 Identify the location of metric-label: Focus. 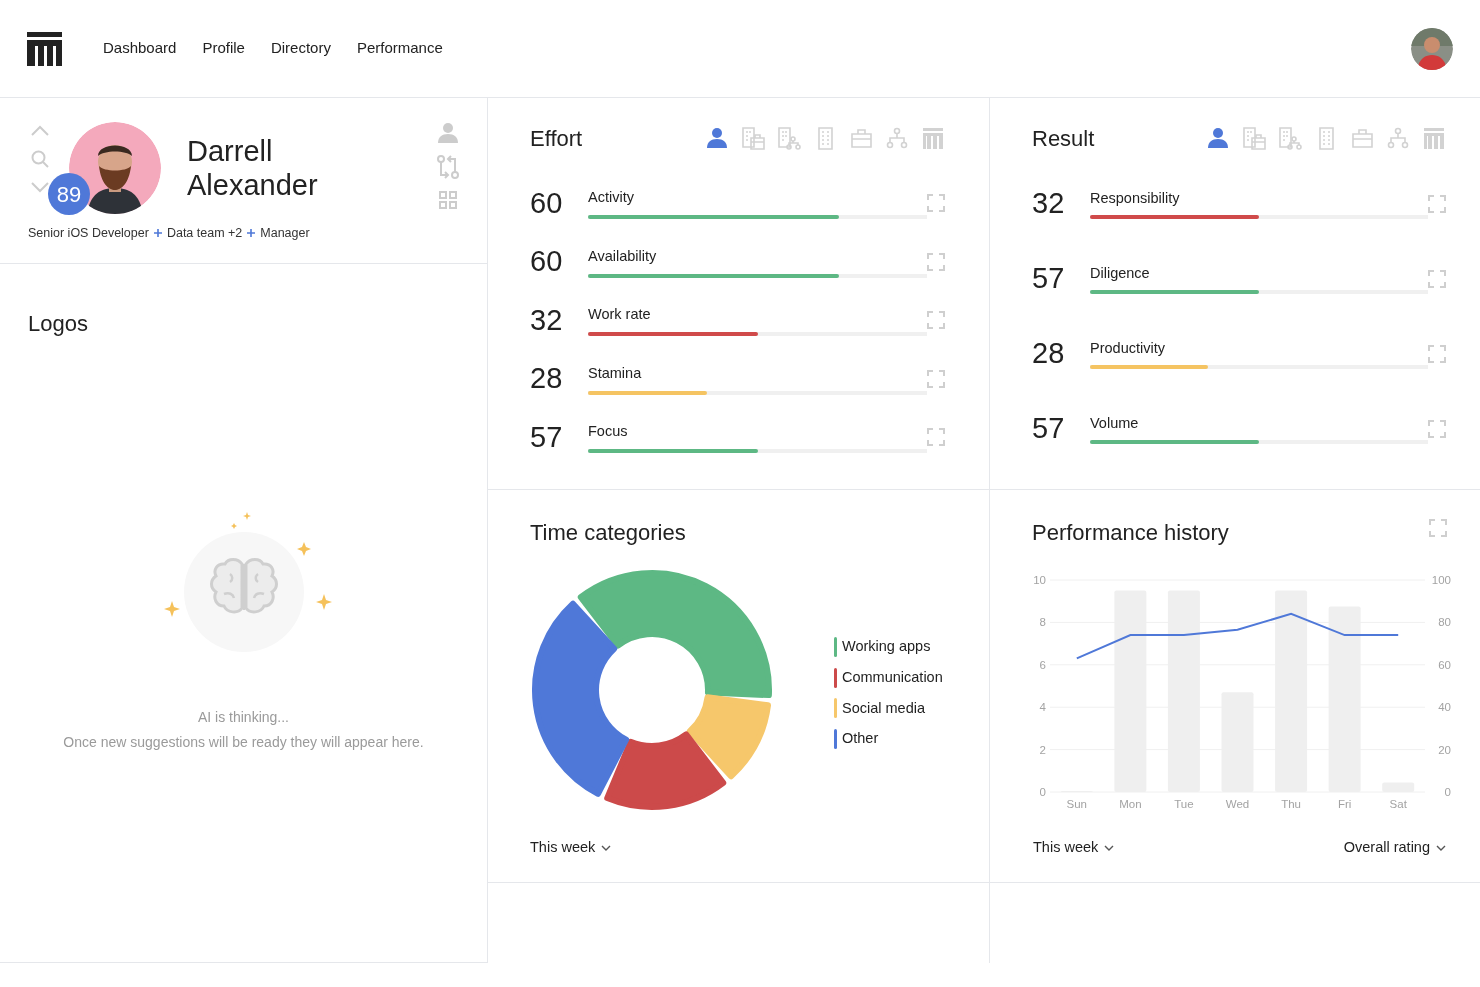
(608, 432).